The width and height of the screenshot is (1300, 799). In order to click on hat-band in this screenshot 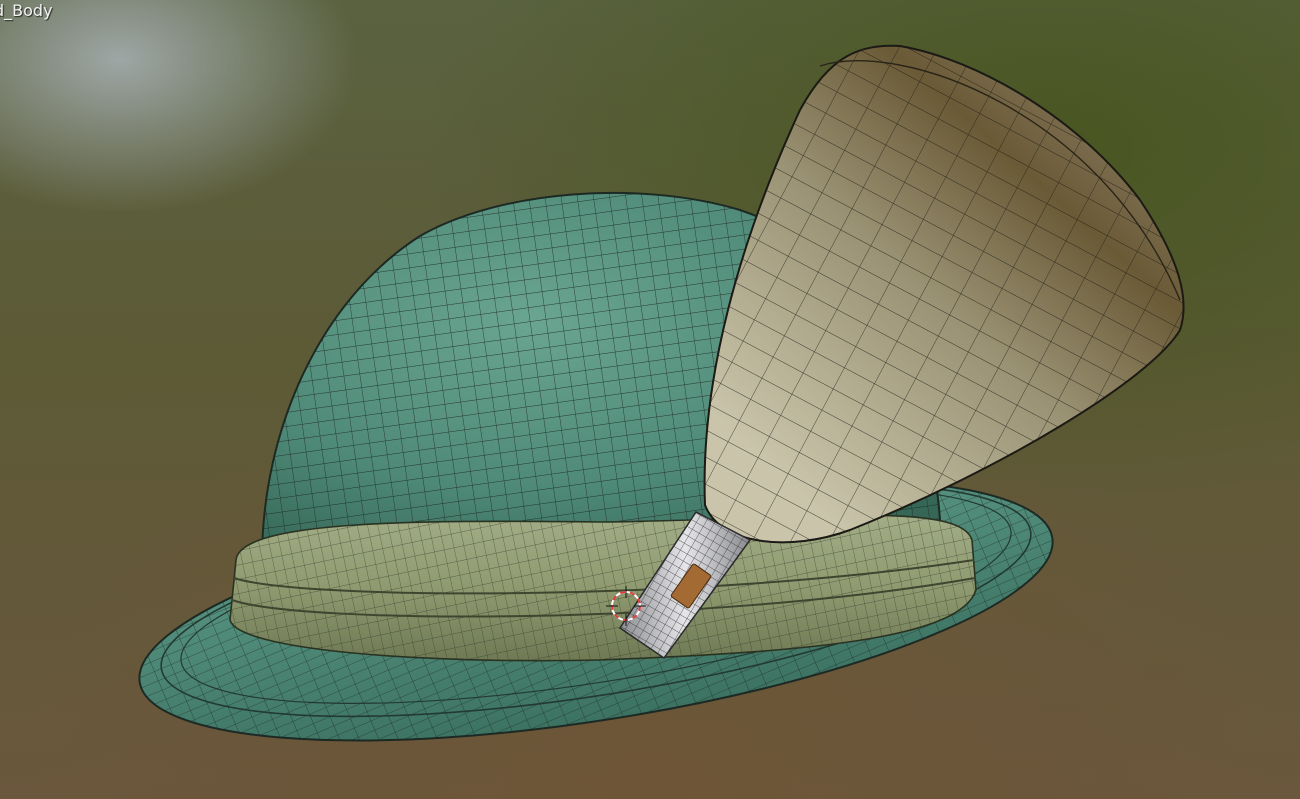, I will do `click(603, 588)`.